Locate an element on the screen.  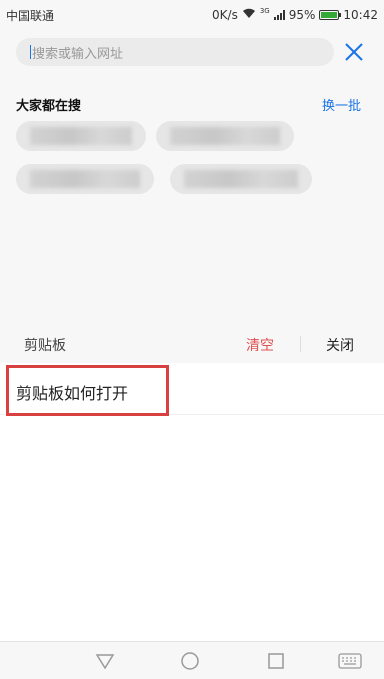
search-bar: 搜索或输入网址 is located at coordinates (192, 52).